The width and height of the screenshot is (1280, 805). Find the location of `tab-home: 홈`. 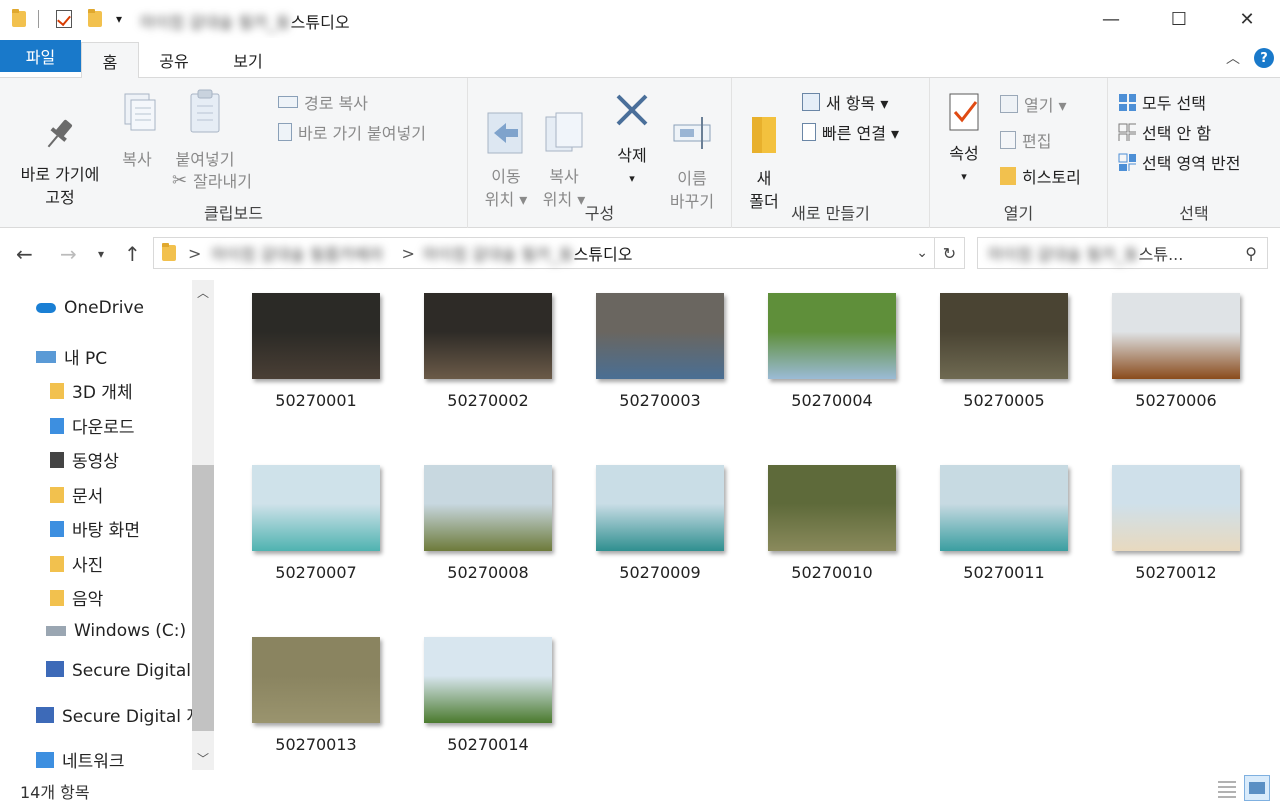

tab-home: 홈 is located at coordinates (110, 60).